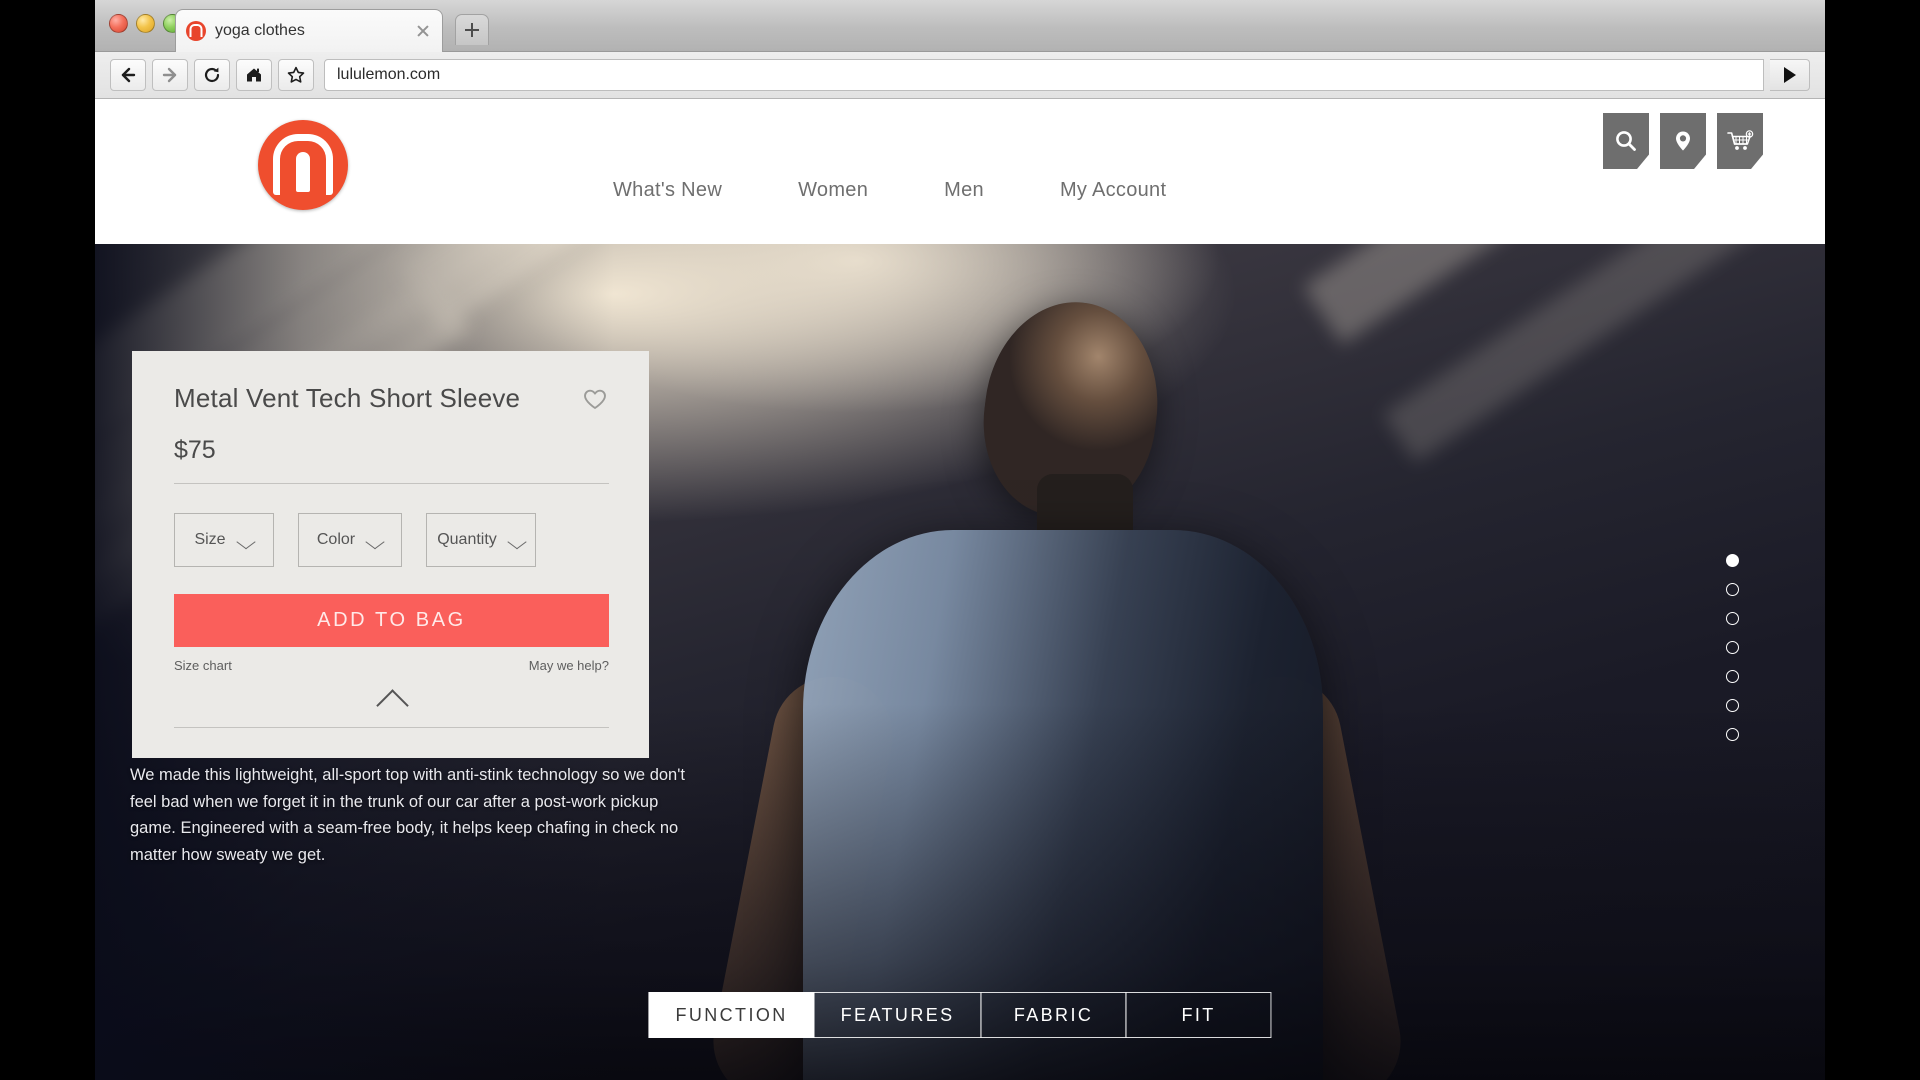 This screenshot has width=1920, height=1080. What do you see at coordinates (964, 190) in the screenshot?
I see `nav-item-men: Men` at bounding box center [964, 190].